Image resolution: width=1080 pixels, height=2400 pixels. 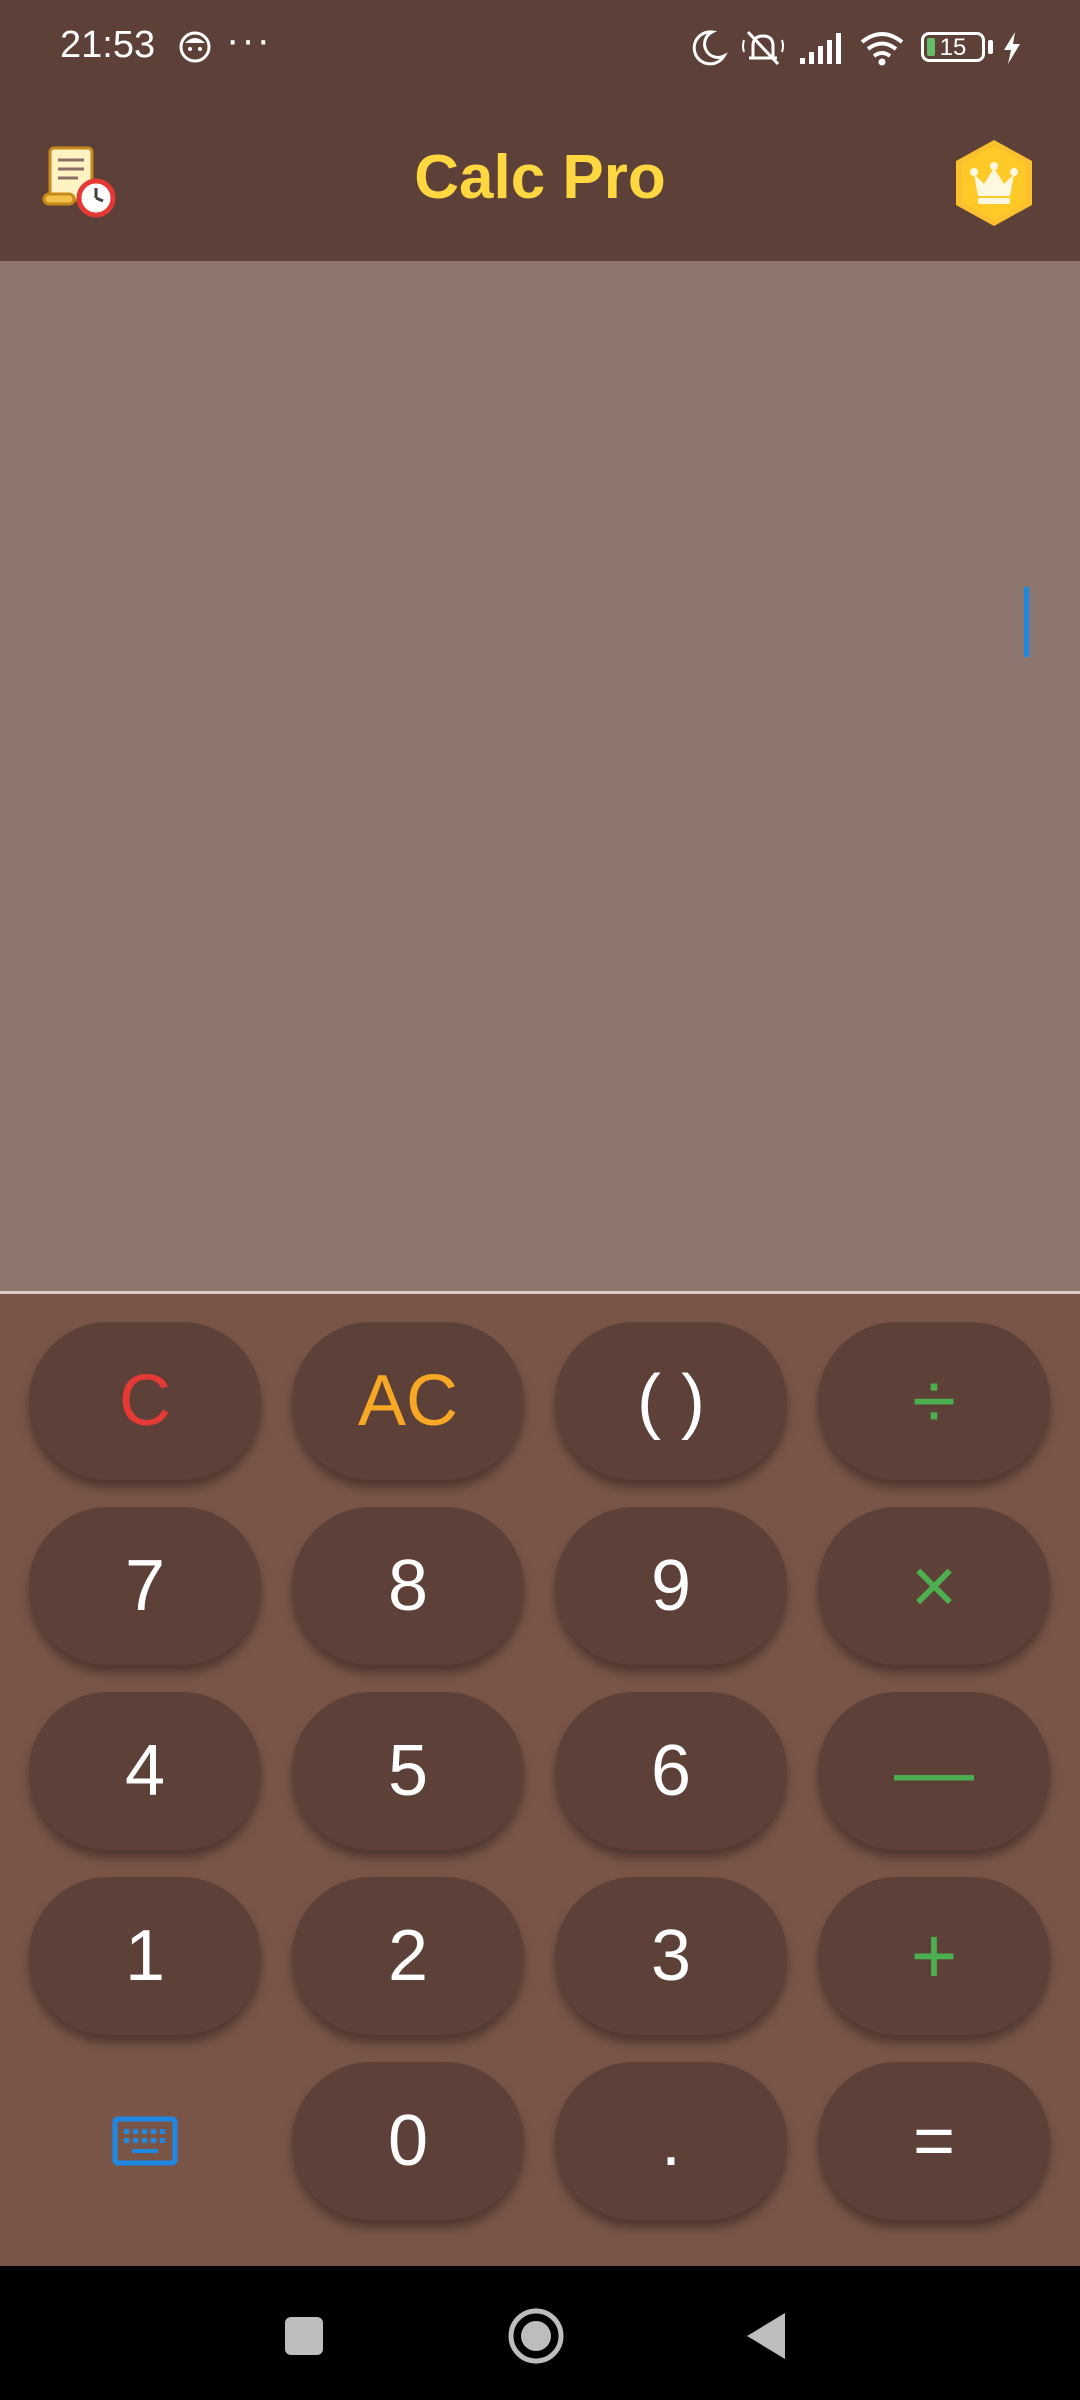 I want to click on overflow-dots: ···, so click(x=249, y=40).